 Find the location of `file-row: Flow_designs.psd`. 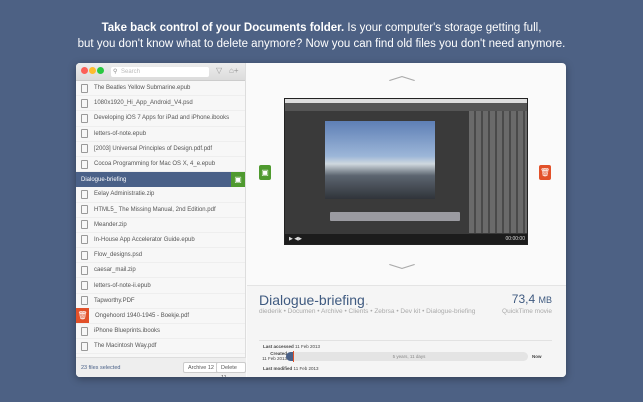

file-row: Flow_designs.psd is located at coordinates (160, 256).